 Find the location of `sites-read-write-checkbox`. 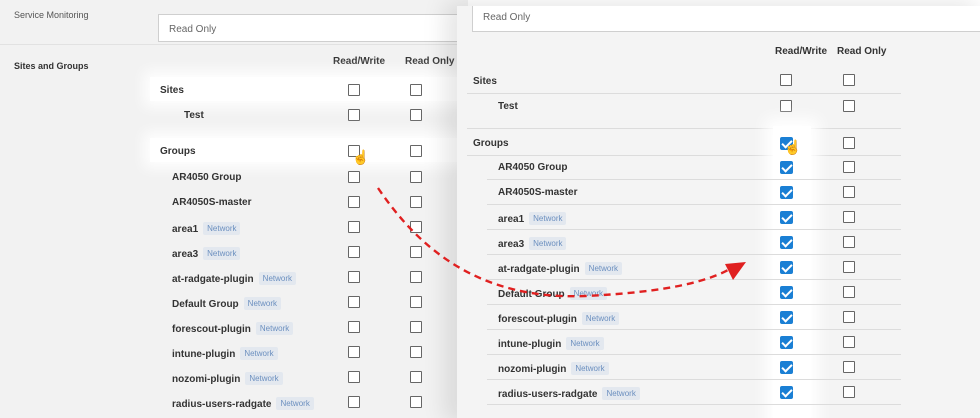

sites-read-write-checkbox is located at coordinates (354, 90).